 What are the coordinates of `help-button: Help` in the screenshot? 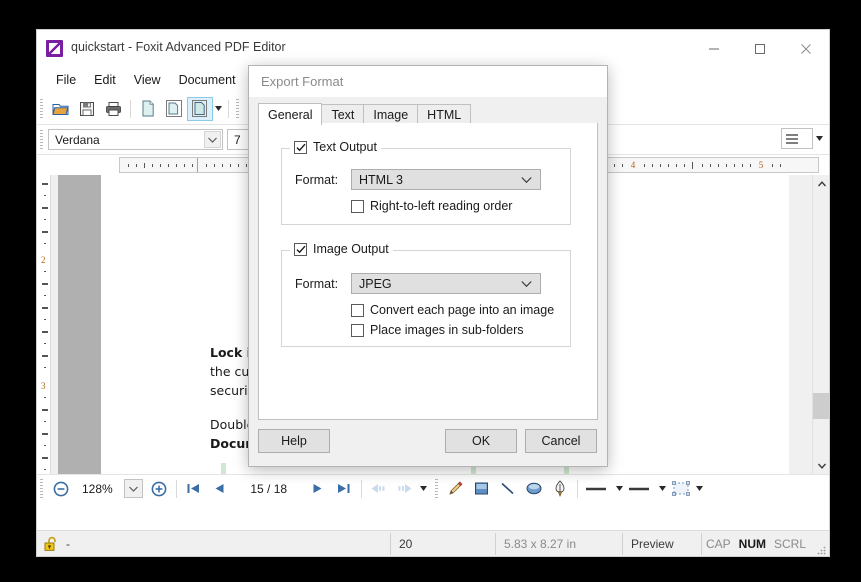 It's located at (294, 441).